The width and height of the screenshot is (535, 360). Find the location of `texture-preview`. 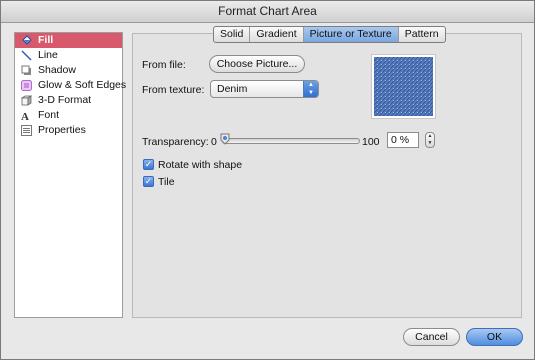

texture-preview is located at coordinates (403, 86).